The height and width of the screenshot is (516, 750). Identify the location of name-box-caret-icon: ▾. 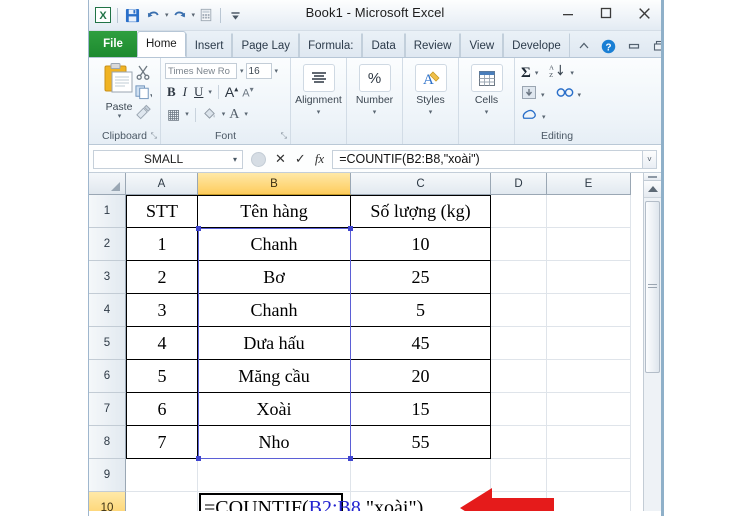
(237, 159).